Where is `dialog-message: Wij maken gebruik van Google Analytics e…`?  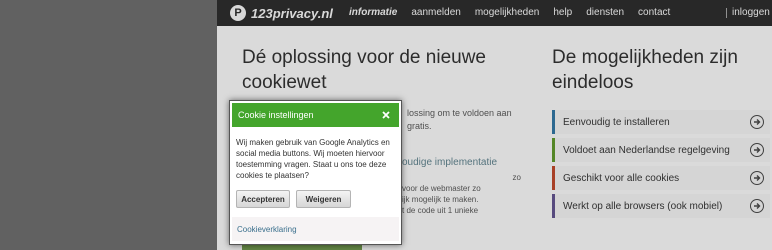
dialog-message: Wij maken gebruik van Google Analytics e… is located at coordinates (313, 159).